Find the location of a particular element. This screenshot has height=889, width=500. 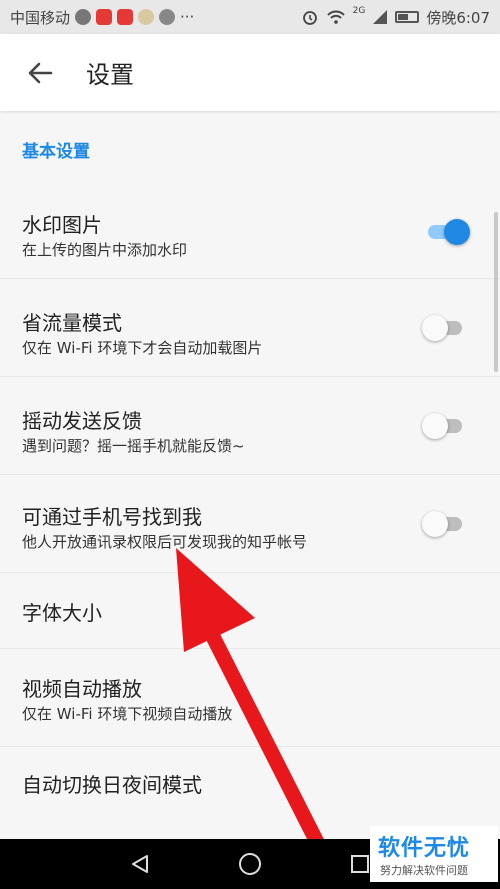

nav-back-button is located at coordinates (140, 864).